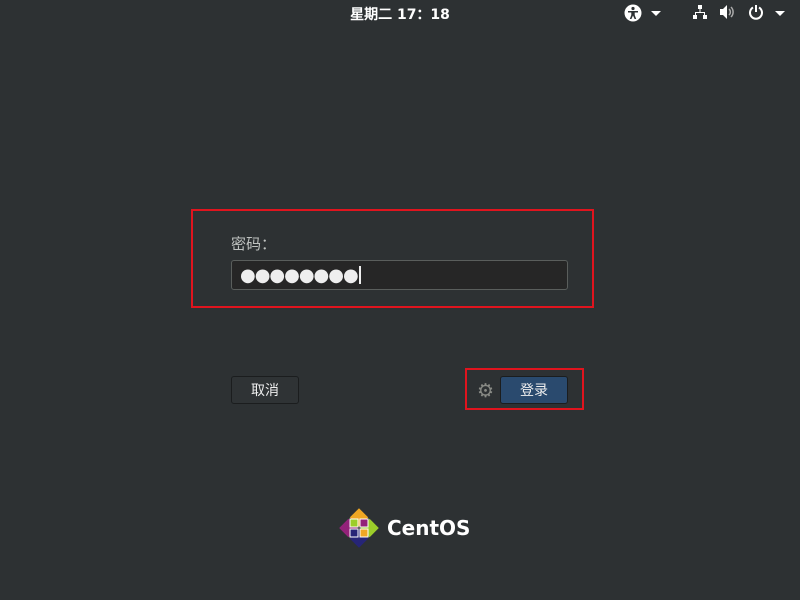 This screenshot has height=600, width=800. Describe the element at coordinates (780, 13) in the screenshot. I see `system-menu-caret-icon` at that location.